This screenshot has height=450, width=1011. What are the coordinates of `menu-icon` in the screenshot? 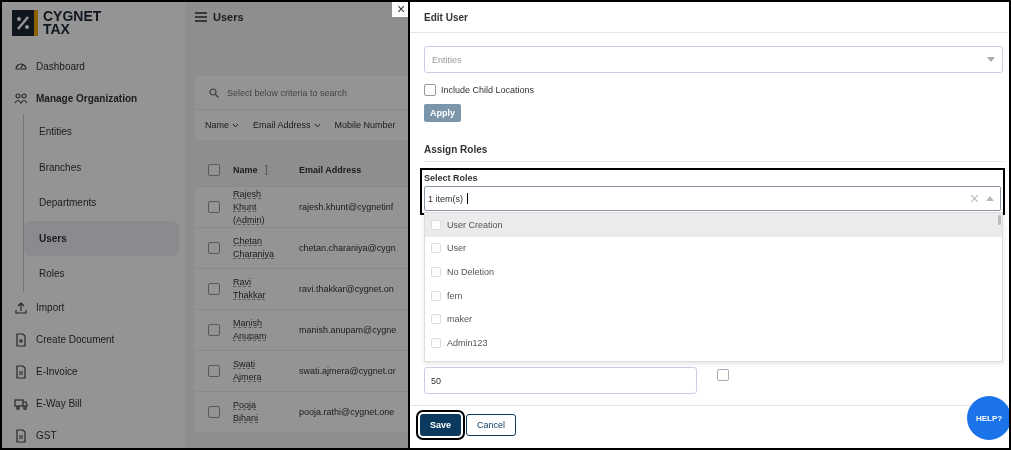 It's located at (201, 17).